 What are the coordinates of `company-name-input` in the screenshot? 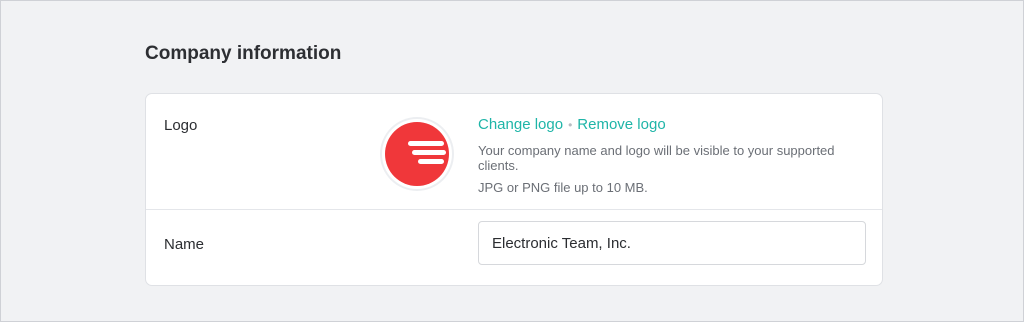 It's located at (672, 243).